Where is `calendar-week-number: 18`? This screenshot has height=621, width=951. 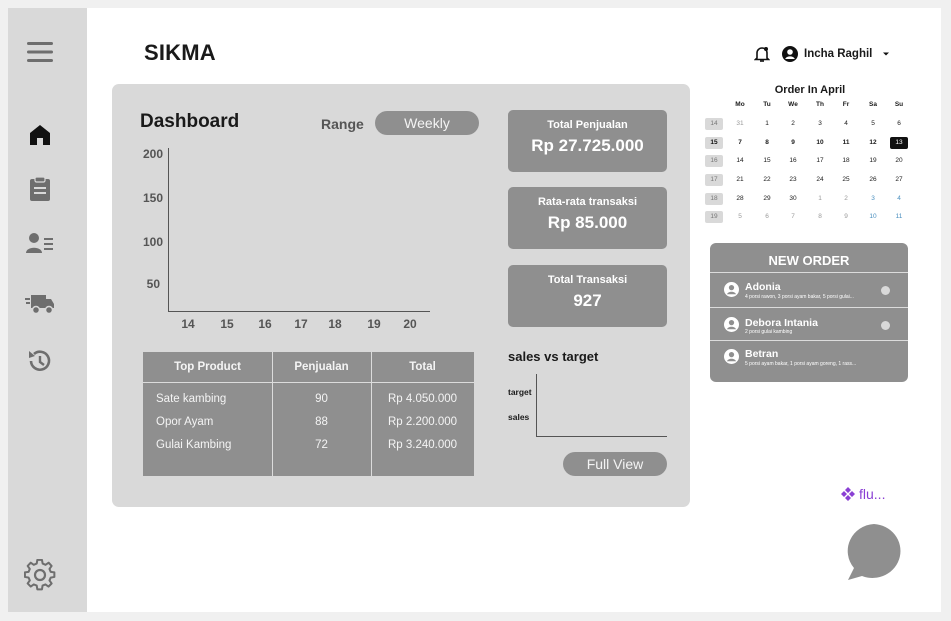
calendar-week-number: 18 is located at coordinates (714, 199).